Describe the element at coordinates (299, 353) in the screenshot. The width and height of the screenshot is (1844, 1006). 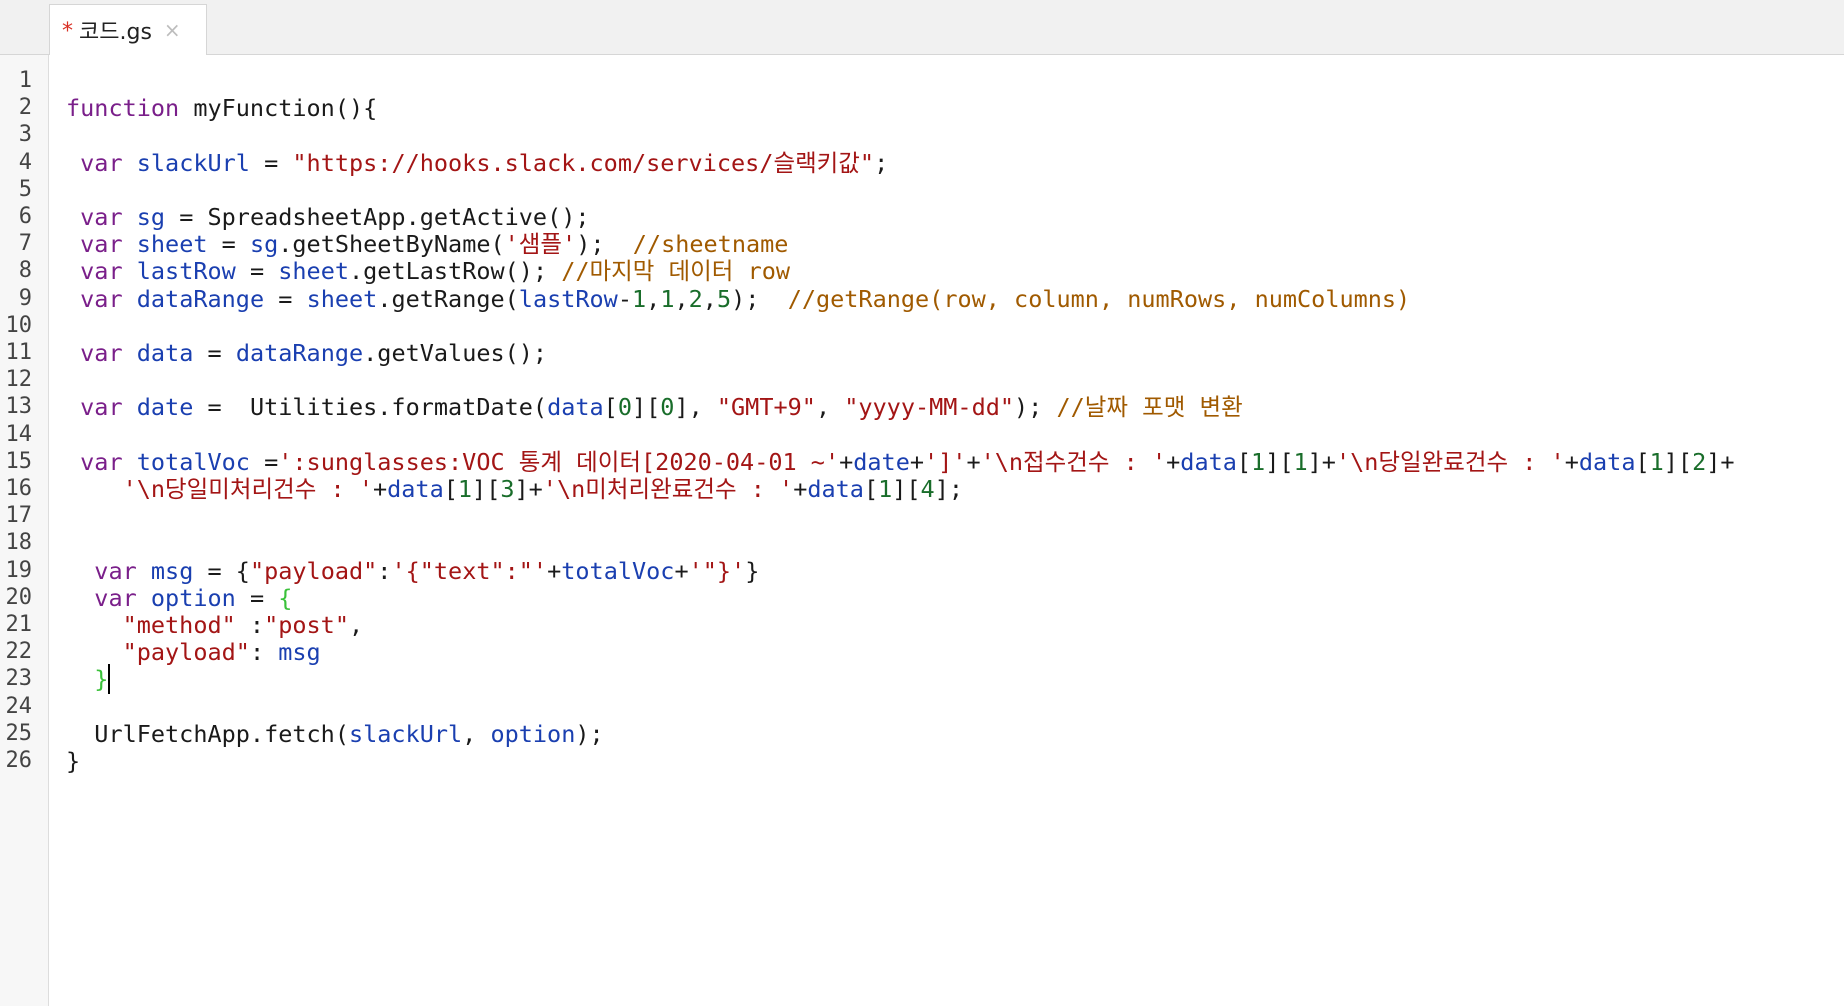
I see `code-token-var: dataRange` at that location.